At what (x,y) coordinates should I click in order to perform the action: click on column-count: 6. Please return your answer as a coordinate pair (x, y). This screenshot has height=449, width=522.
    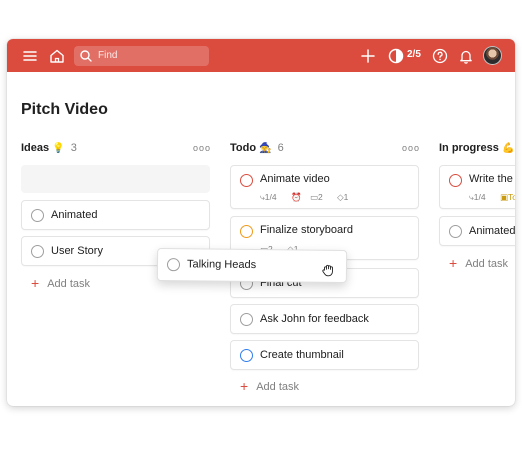
    Looking at the image, I should click on (280, 148).